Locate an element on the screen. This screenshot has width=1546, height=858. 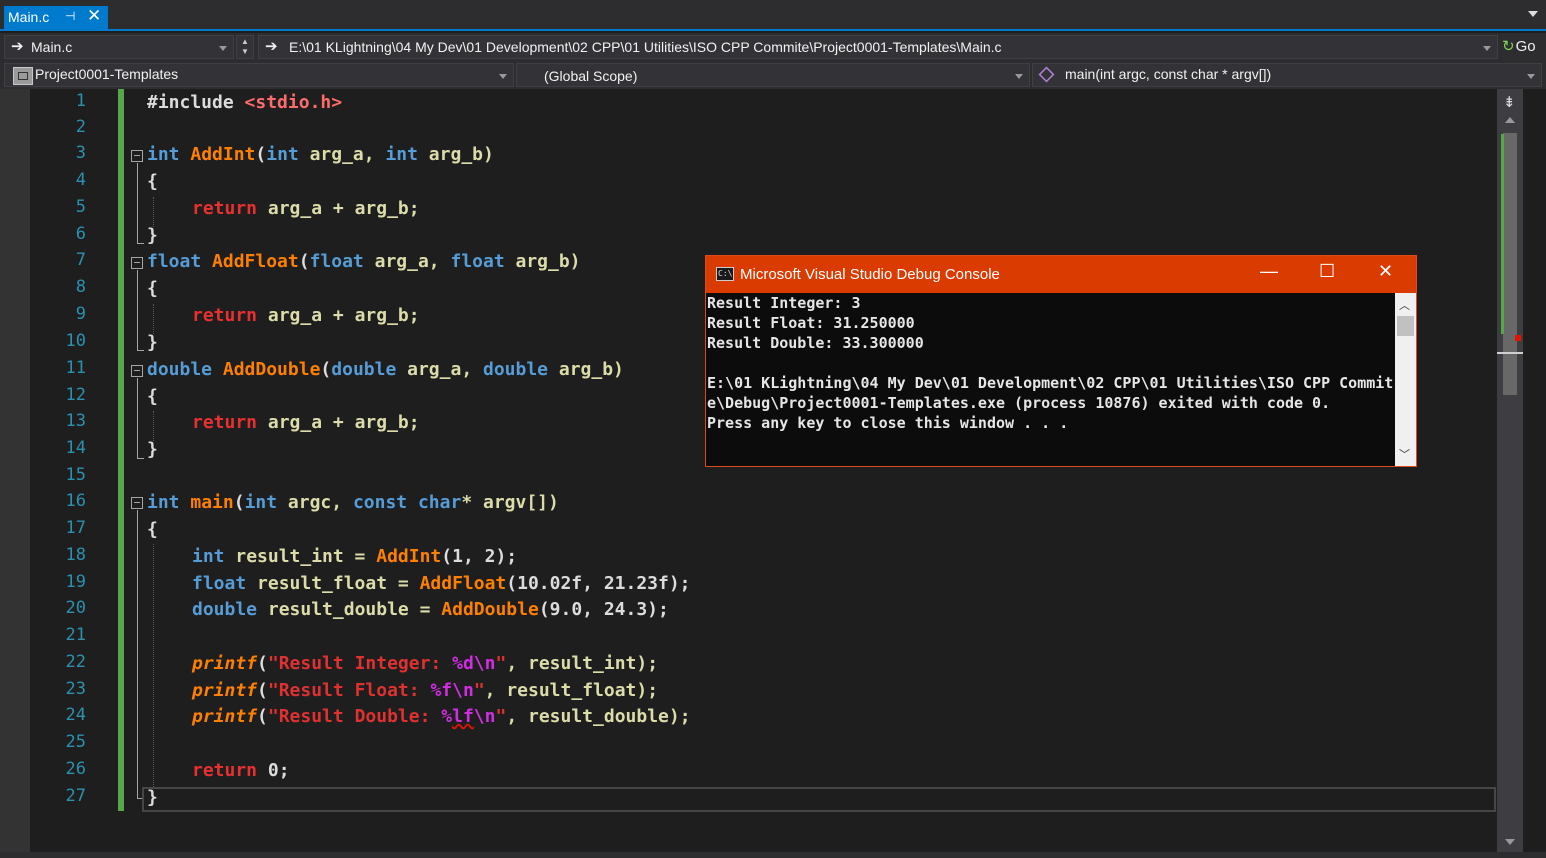
scroll-down-arrow-icon: ﹀ is located at coordinates (1404, 454).